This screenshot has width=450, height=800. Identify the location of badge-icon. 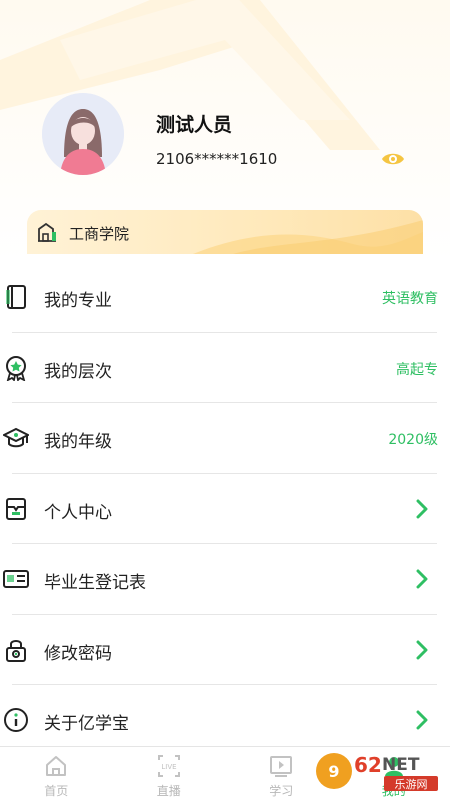
(16, 368).